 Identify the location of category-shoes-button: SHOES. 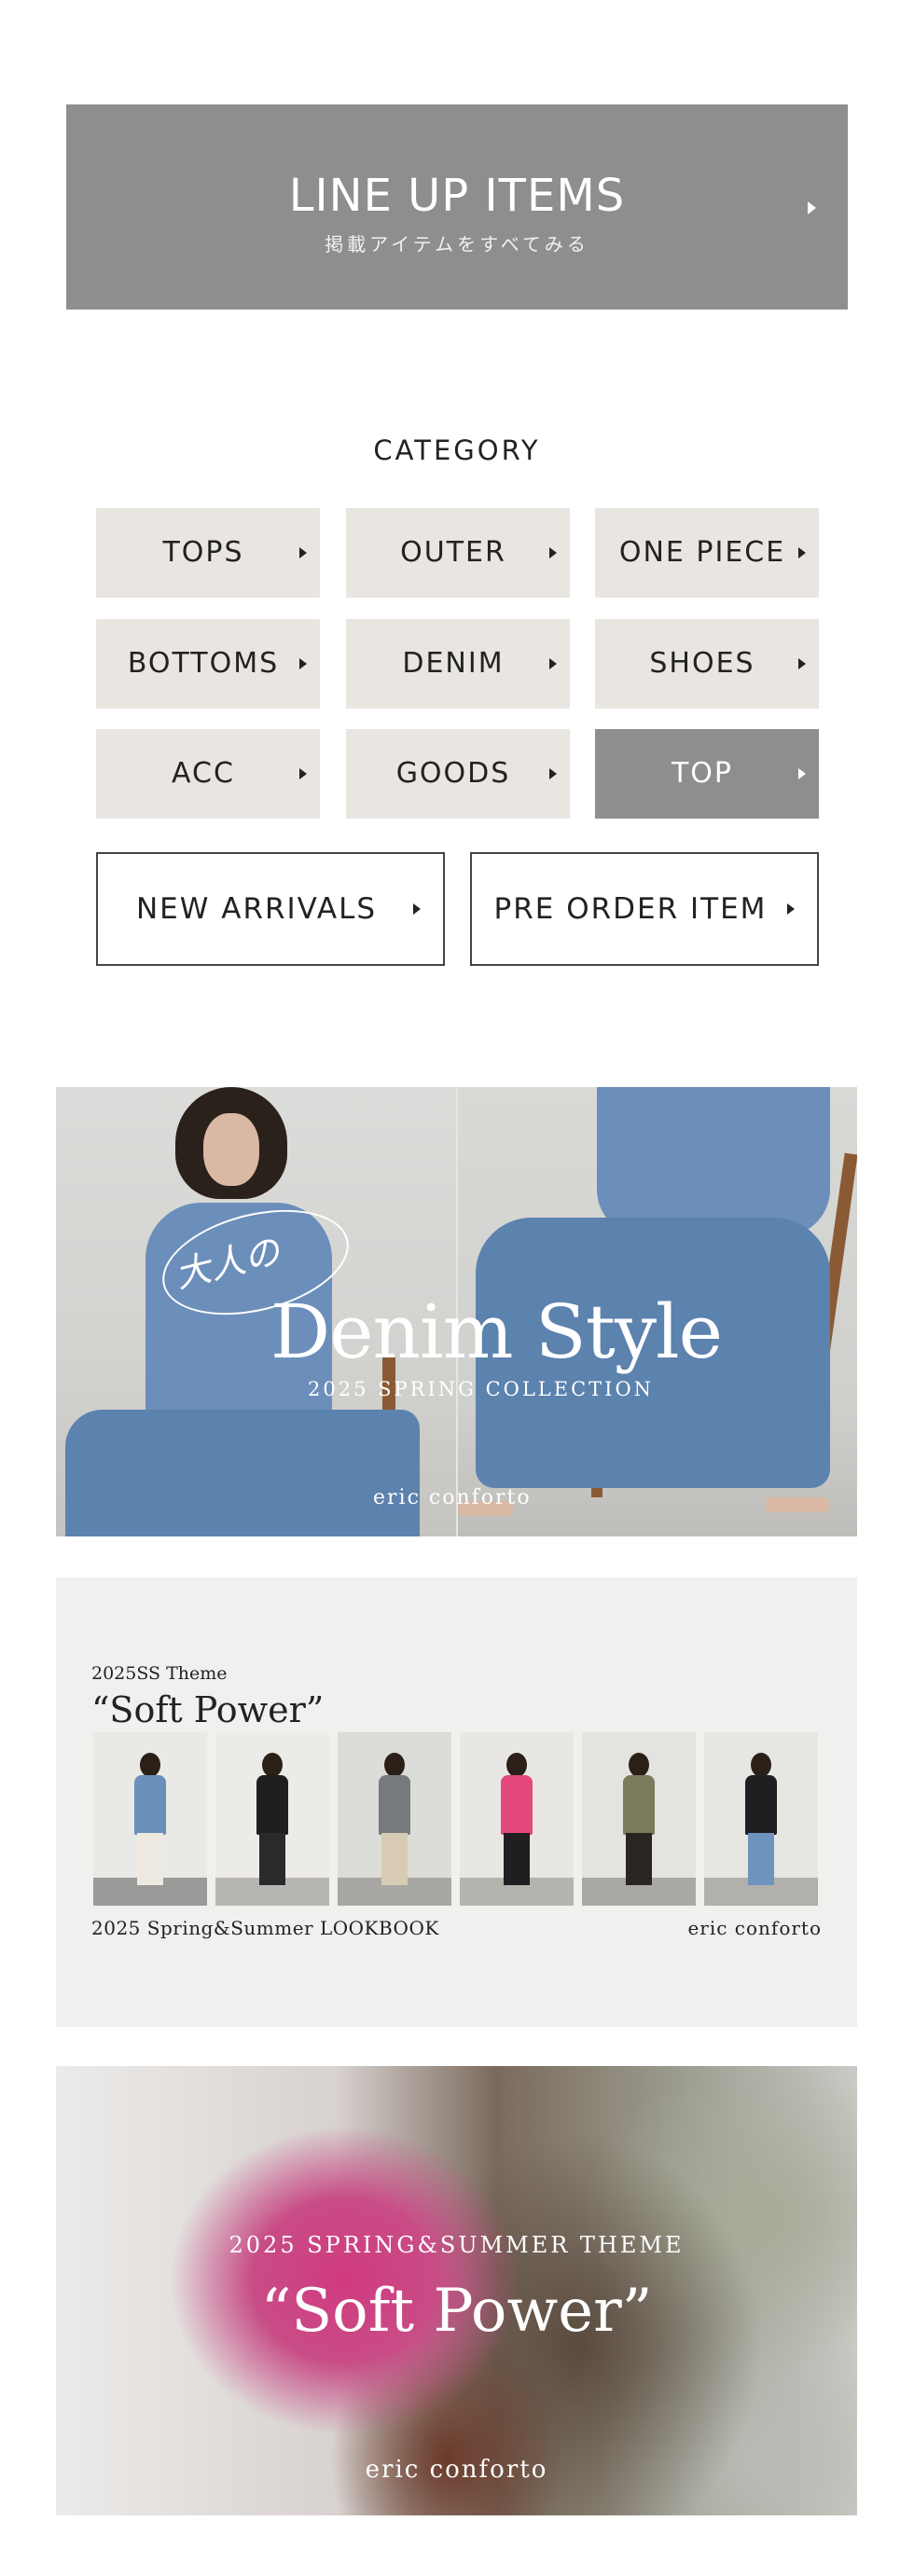
(707, 664).